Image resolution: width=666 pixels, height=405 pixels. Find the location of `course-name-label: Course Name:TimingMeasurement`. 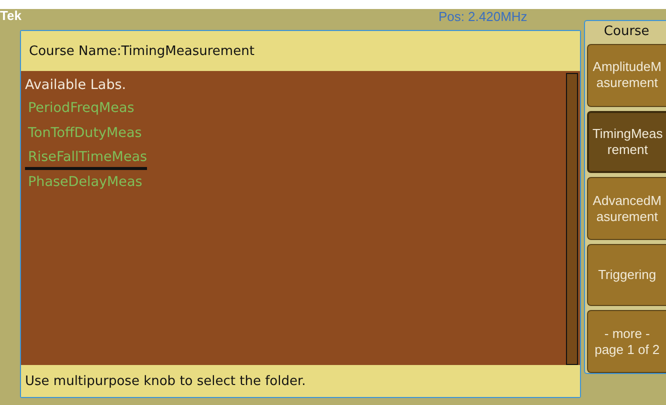

course-name-label: Course Name:TimingMeasurement is located at coordinates (300, 51).